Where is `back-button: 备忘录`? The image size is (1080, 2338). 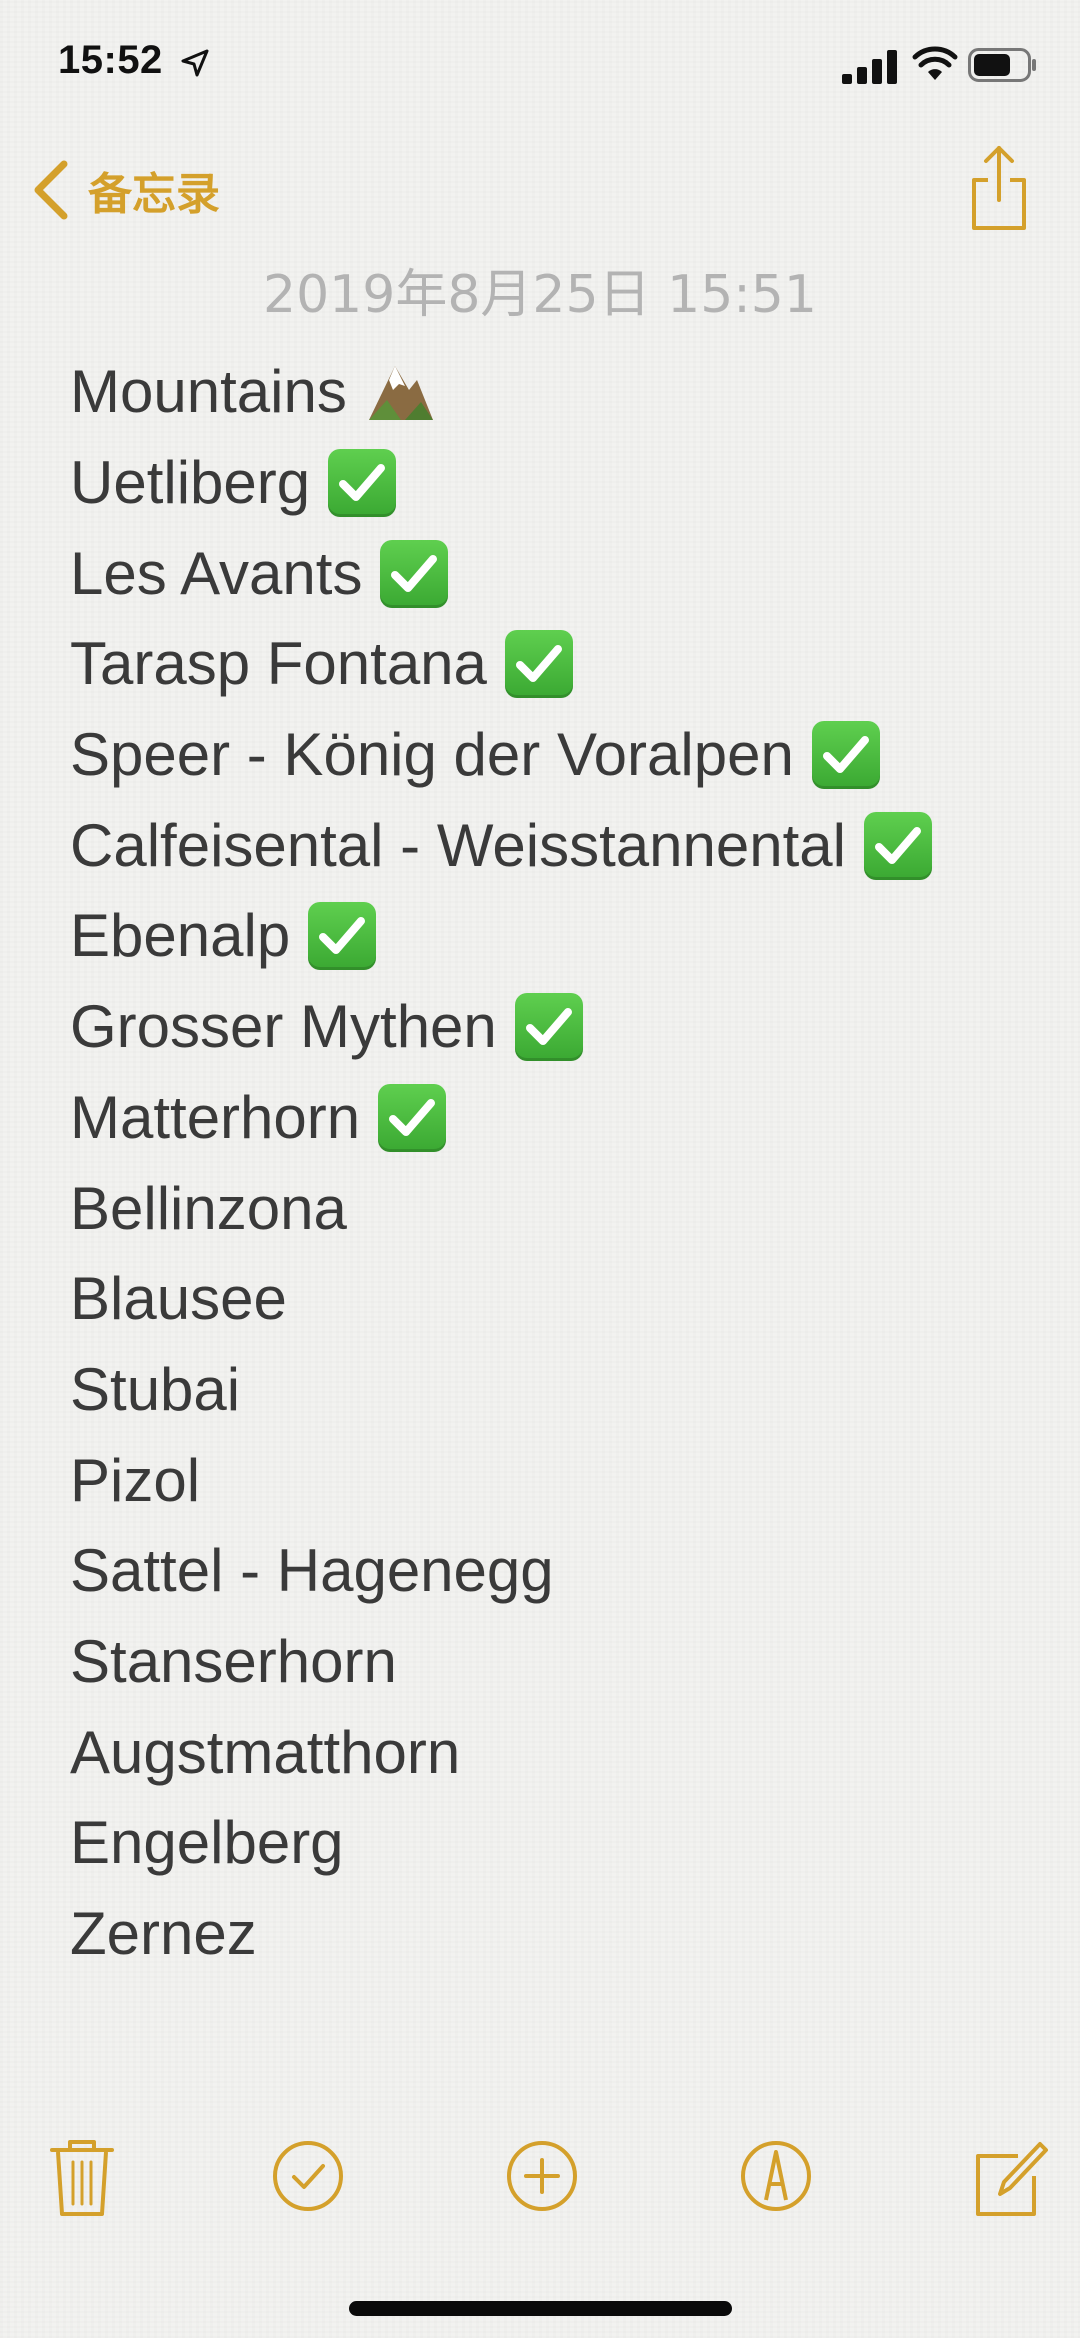 back-button: 备忘录 is located at coordinates (125, 190).